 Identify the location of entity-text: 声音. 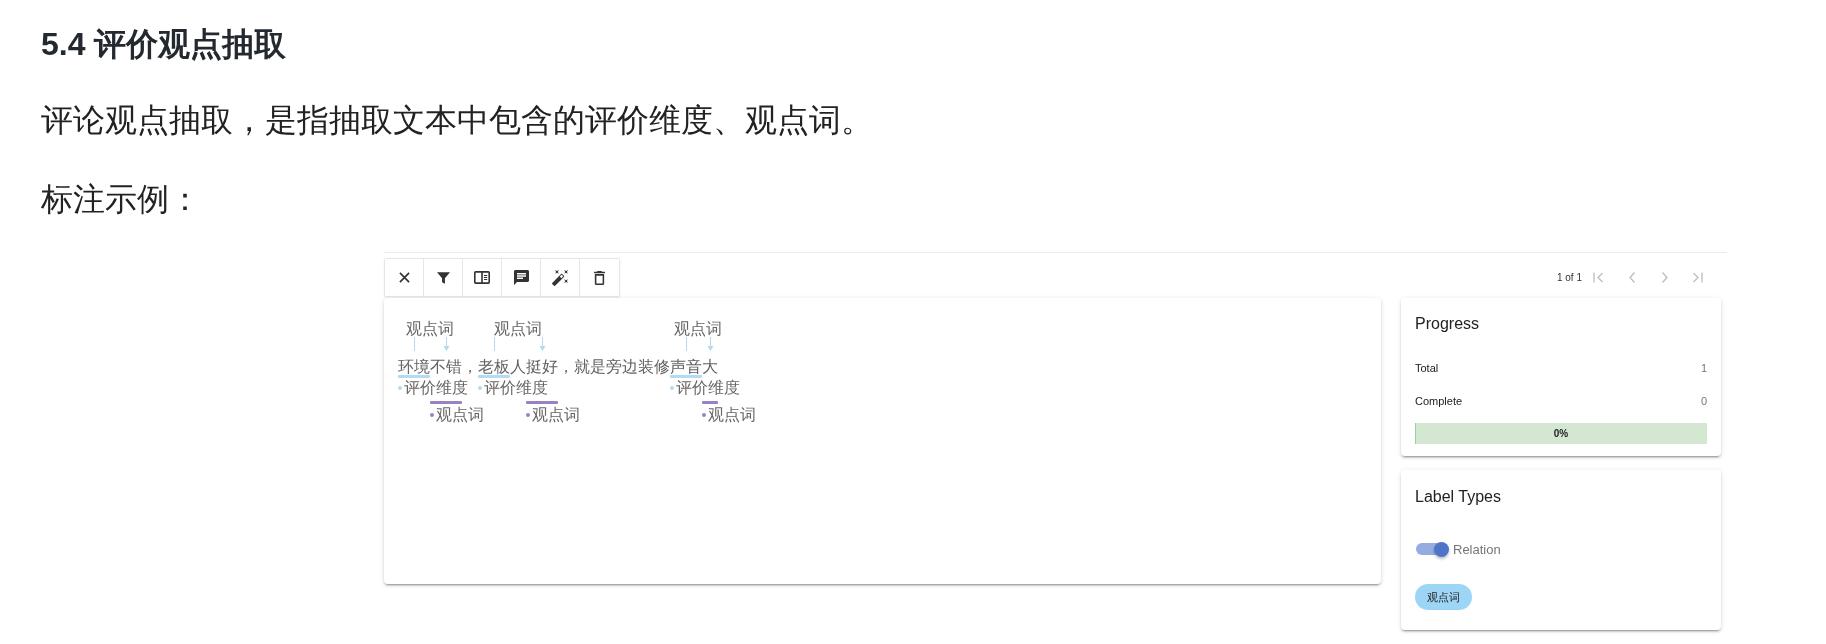
(686, 365).